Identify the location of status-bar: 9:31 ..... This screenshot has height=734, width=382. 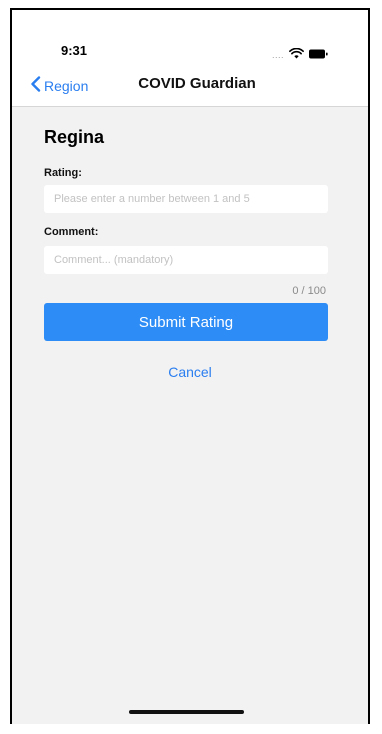
(190, 40).